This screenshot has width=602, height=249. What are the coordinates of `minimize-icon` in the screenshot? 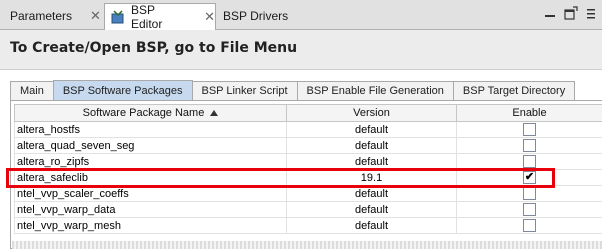 It's located at (550, 14).